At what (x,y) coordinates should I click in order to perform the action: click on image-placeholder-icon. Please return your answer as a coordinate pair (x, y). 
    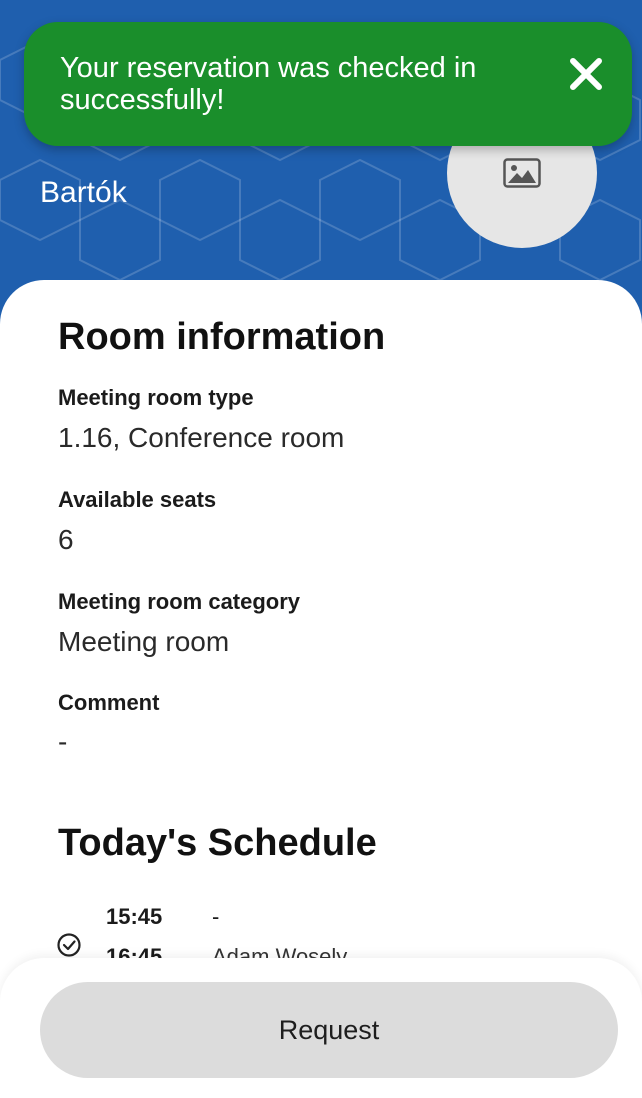
    Looking at the image, I should click on (522, 173).